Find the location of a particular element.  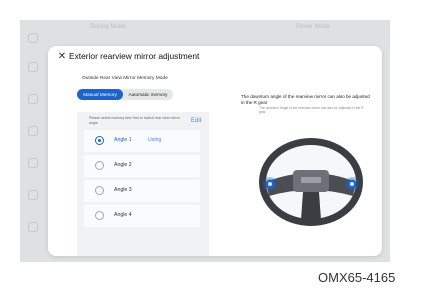

memory-mode-toggle: Manual Memory Automatic memory is located at coordinates (125, 94).